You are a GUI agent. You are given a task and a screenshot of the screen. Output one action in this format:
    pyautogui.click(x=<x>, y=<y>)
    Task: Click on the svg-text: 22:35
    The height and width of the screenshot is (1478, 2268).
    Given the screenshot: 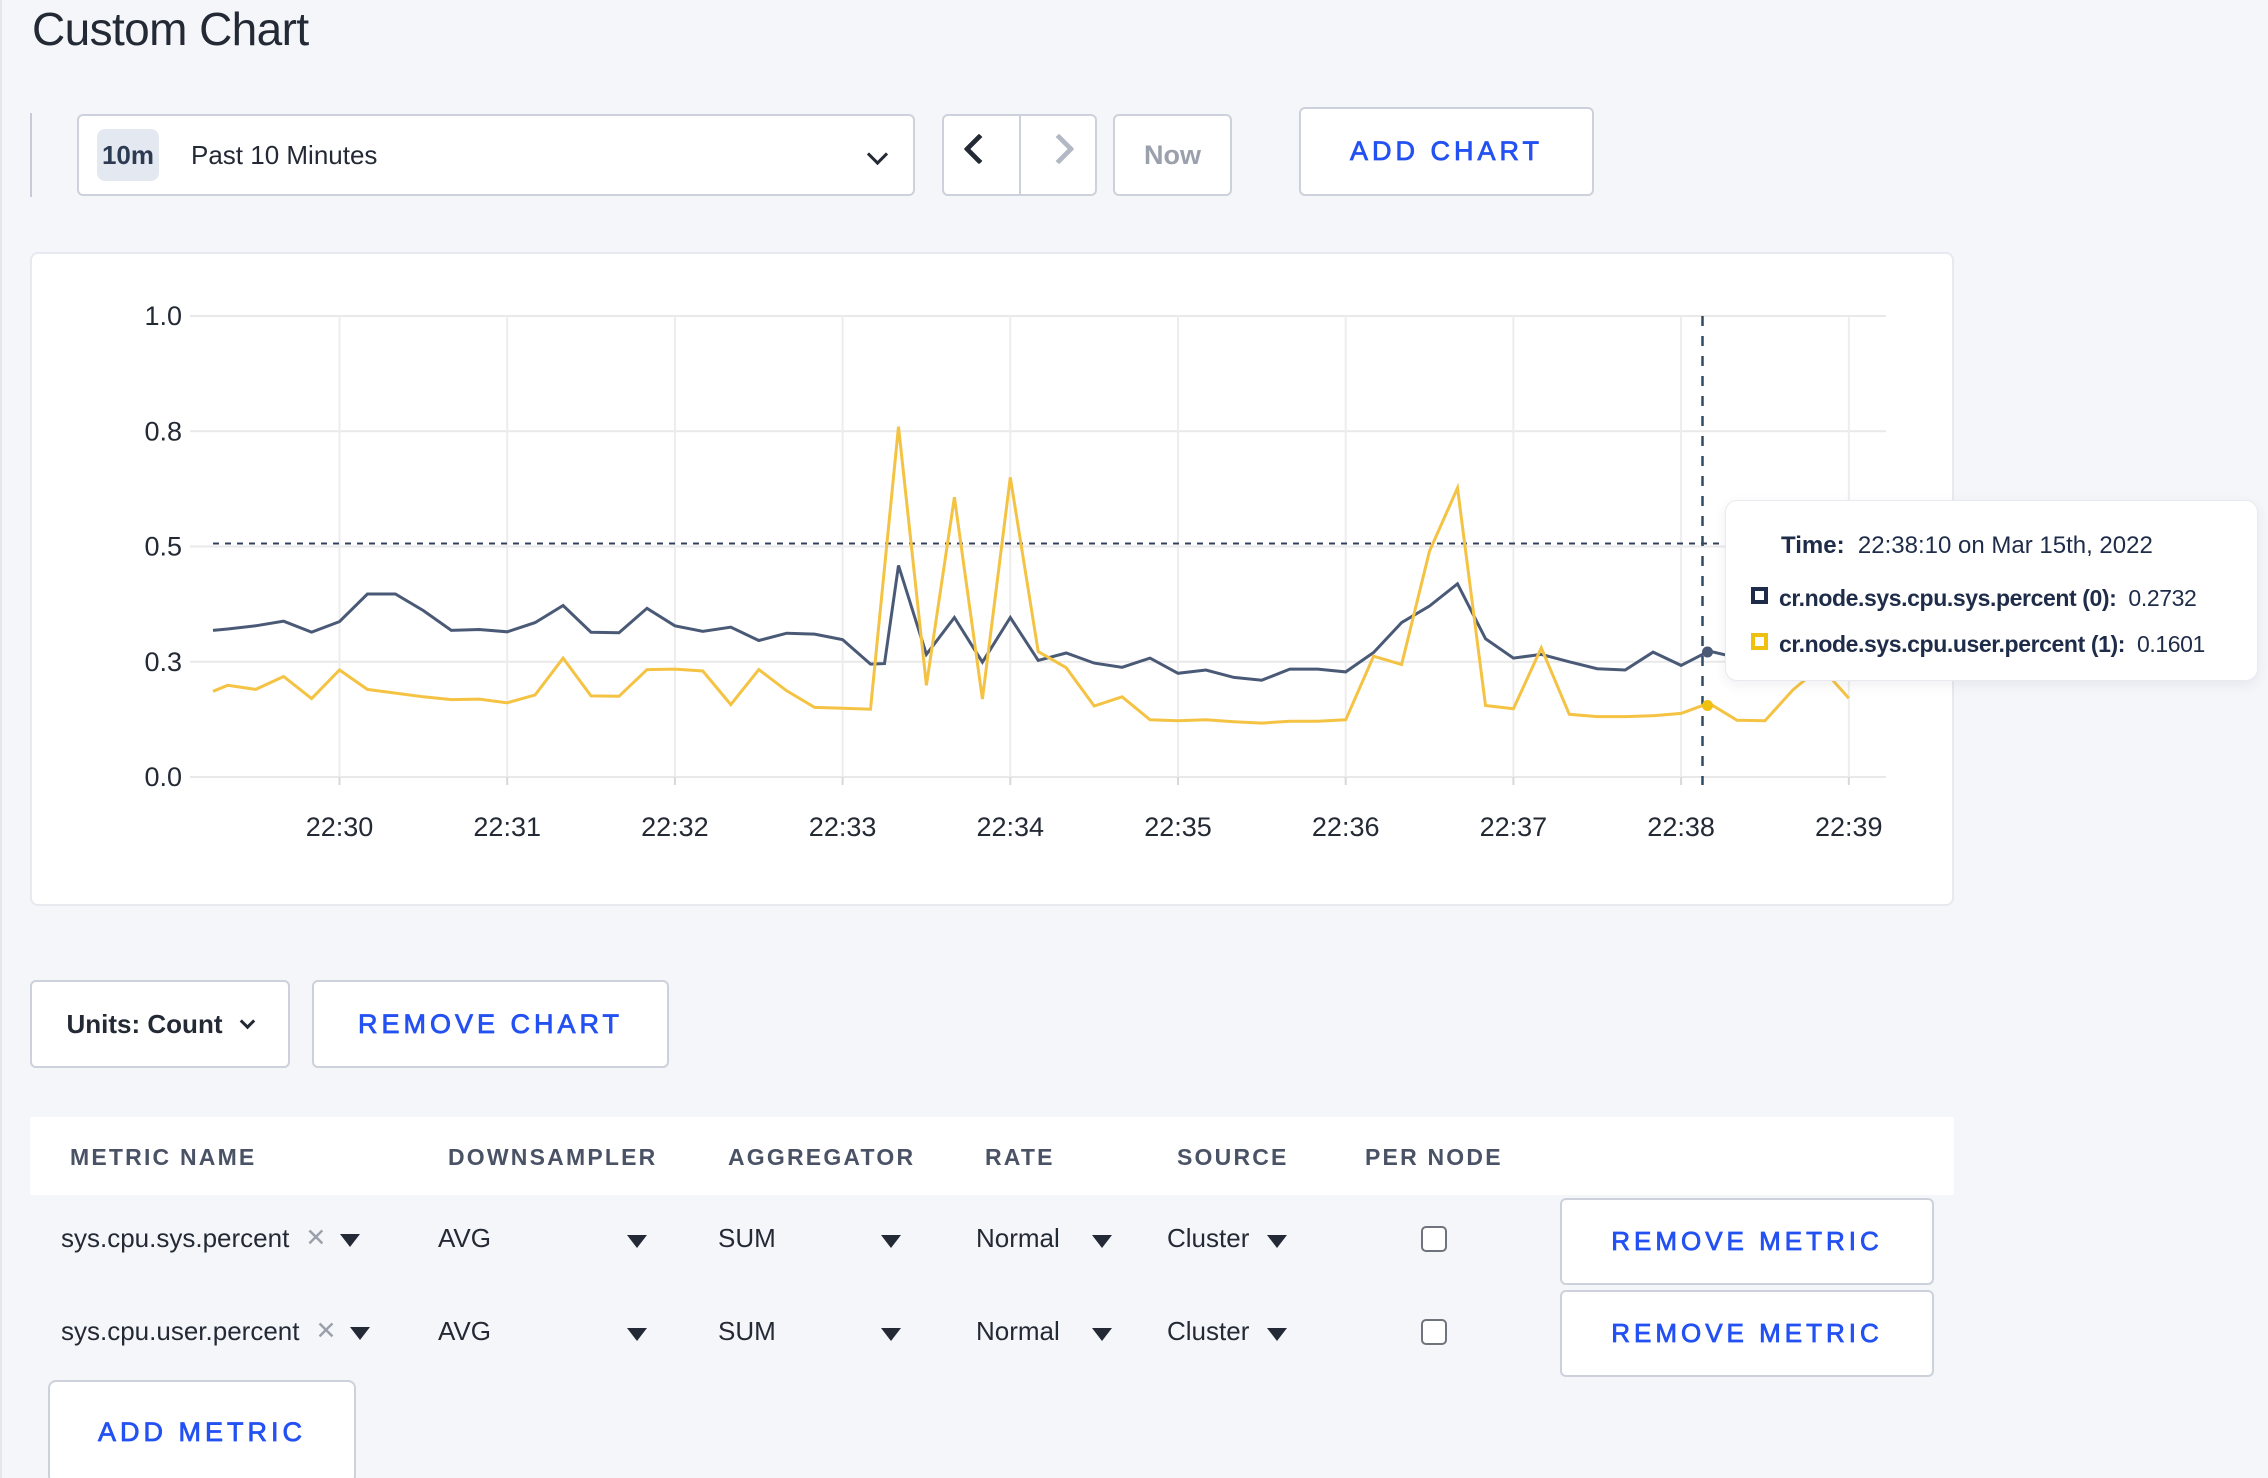 What is the action you would take?
    pyautogui.click(x=1178, y=827)
    